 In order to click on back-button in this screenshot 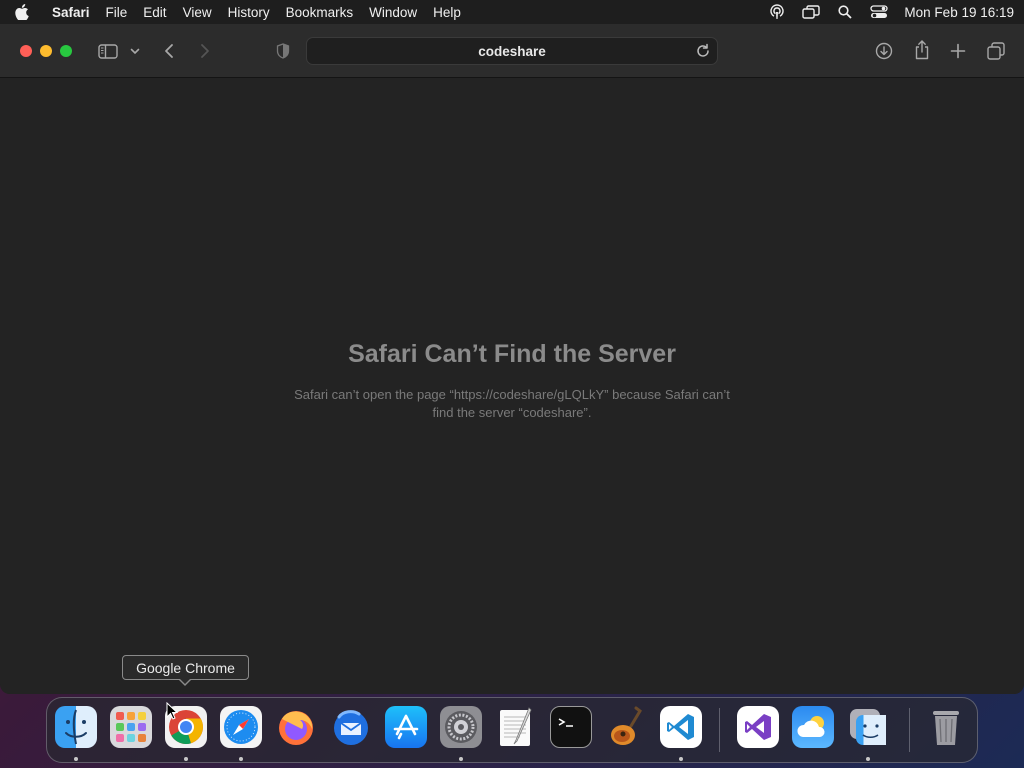, I will do `click(169, 51)`.